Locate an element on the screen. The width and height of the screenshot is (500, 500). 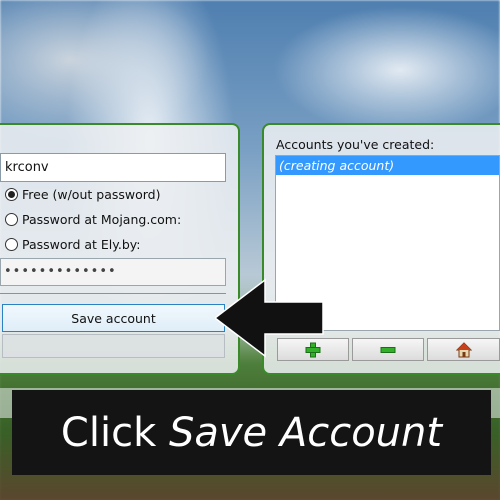
house-icon is located at coordinates (463, 349).